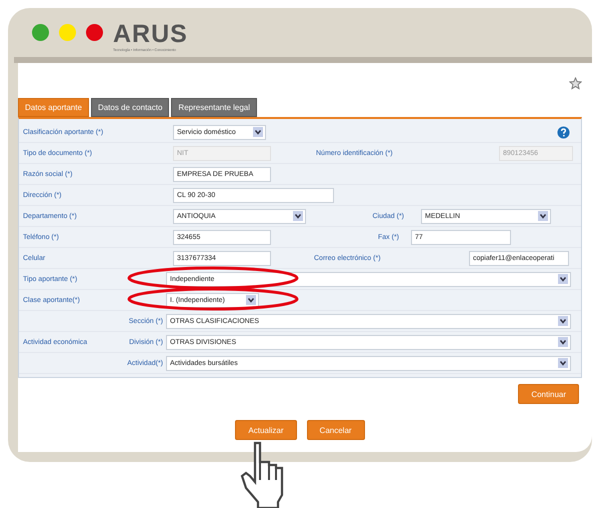 The width and height of the screenshot is (594, 508). Describe the element at coordinates (563, 132) in the screenshot. I see `help-icon` at that location.